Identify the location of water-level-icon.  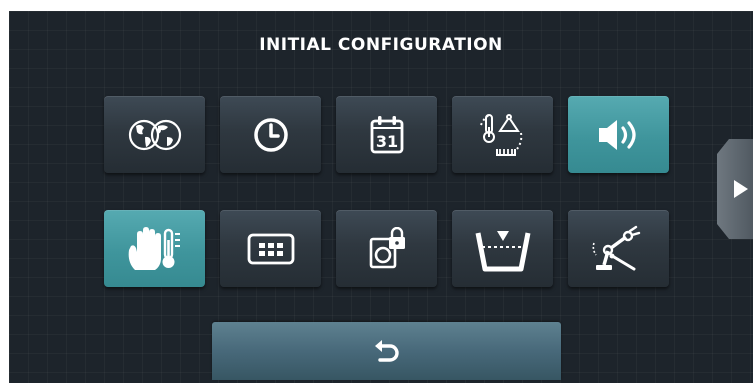
(502, 250).